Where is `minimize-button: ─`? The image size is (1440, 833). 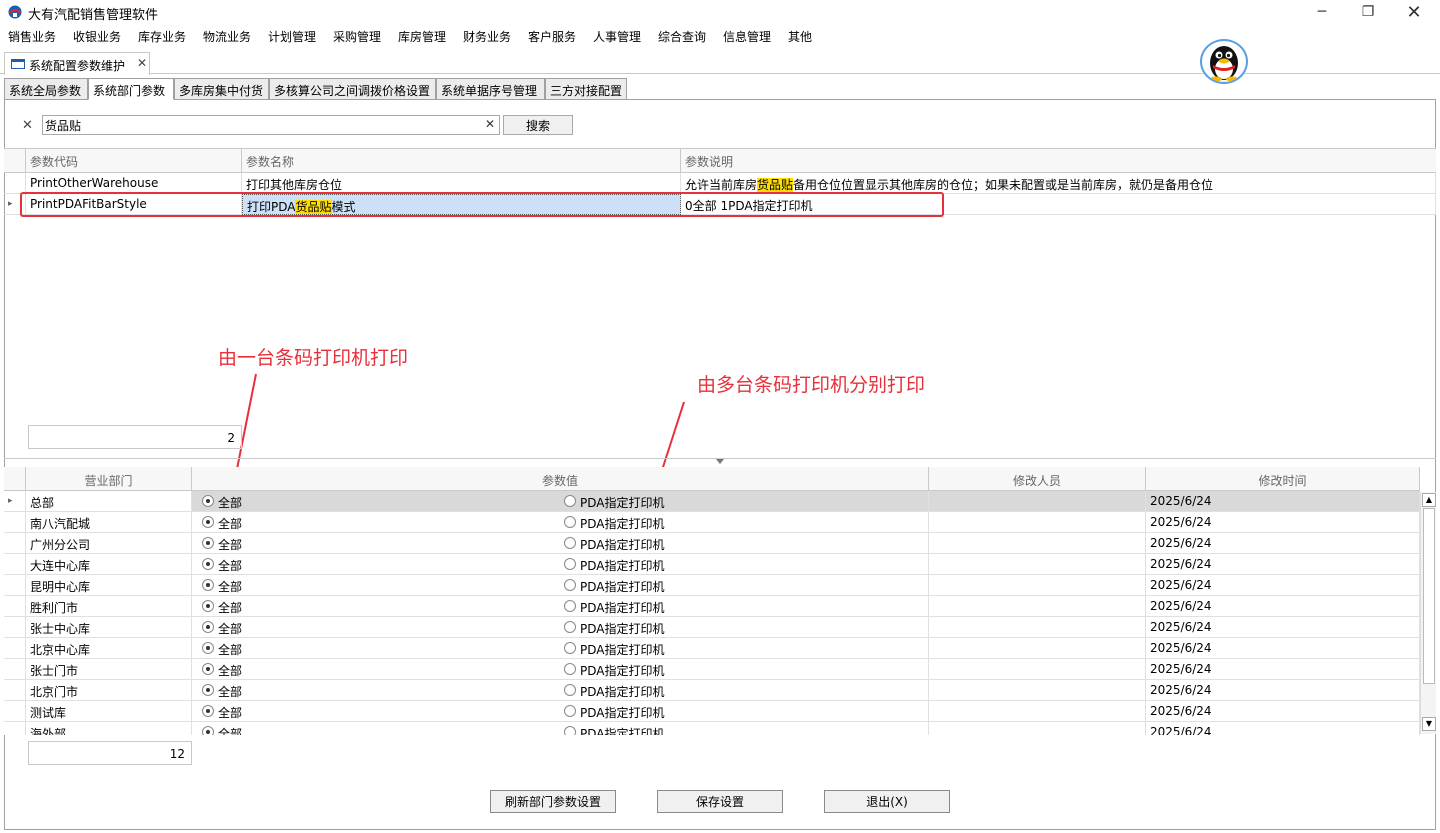
minimize-button: ─ is located at coordinates (1322, 12).